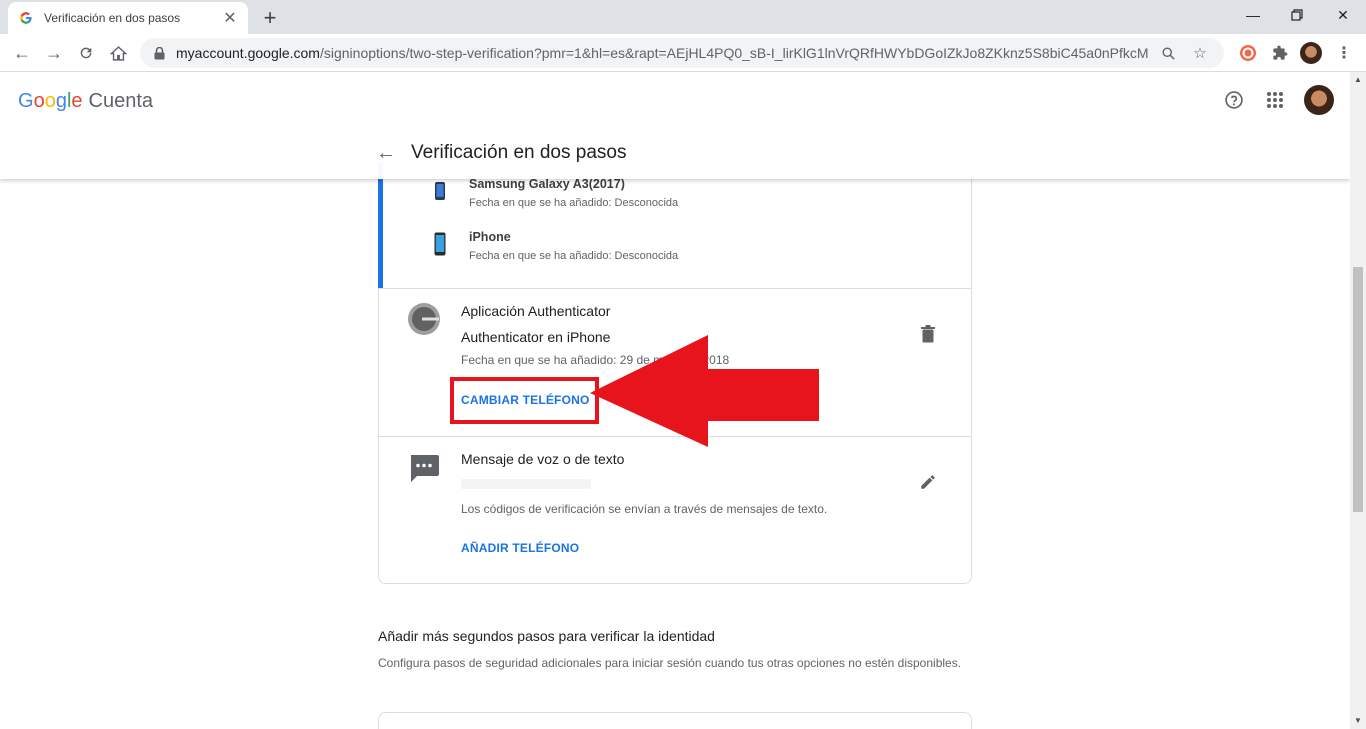  I want to click on close-tab-icon: ✕, so click(230, 18).